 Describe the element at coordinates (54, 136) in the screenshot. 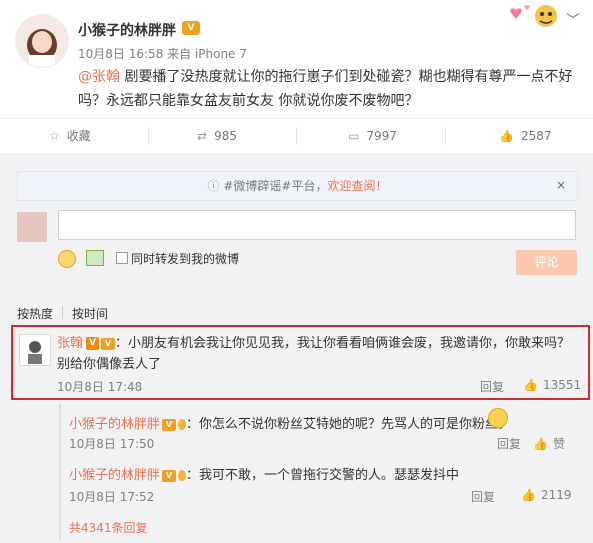

I see `star-icon: ☆` at that location.